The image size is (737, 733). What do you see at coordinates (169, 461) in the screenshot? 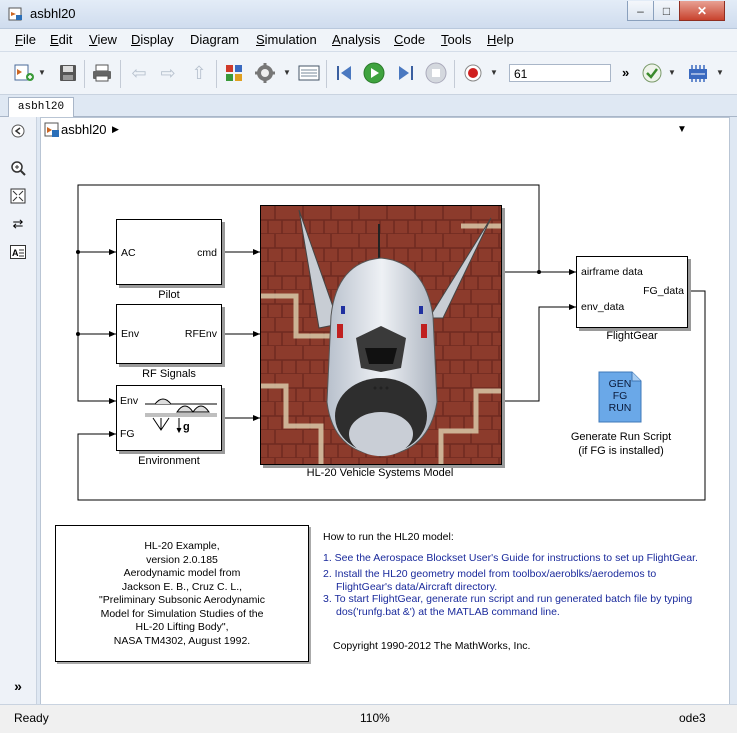
I see `environment-label: Environment` at bounding box center [169, 461].